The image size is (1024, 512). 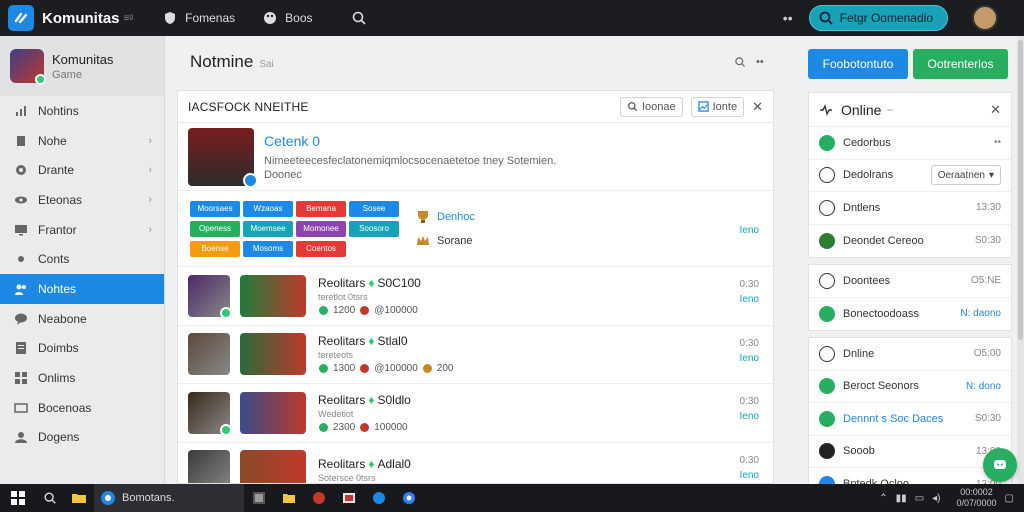 What do you see at coordinates (445, 241) in the screenshot?
I see `tag-side-item: Sorane` at bounding box center [445, 241].